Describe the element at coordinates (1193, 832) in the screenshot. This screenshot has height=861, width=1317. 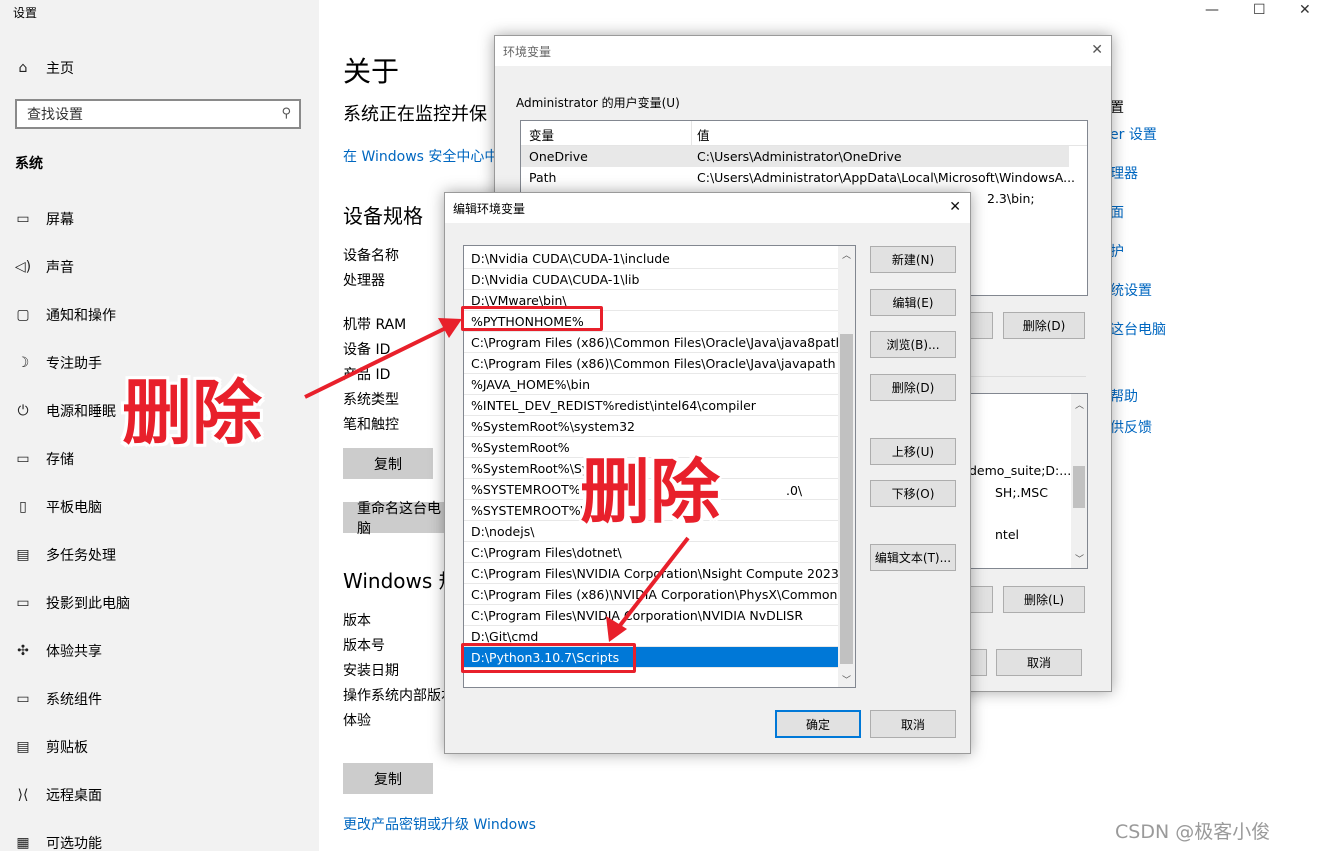
I see `watermark: CSDN @极客小俊` at that location.